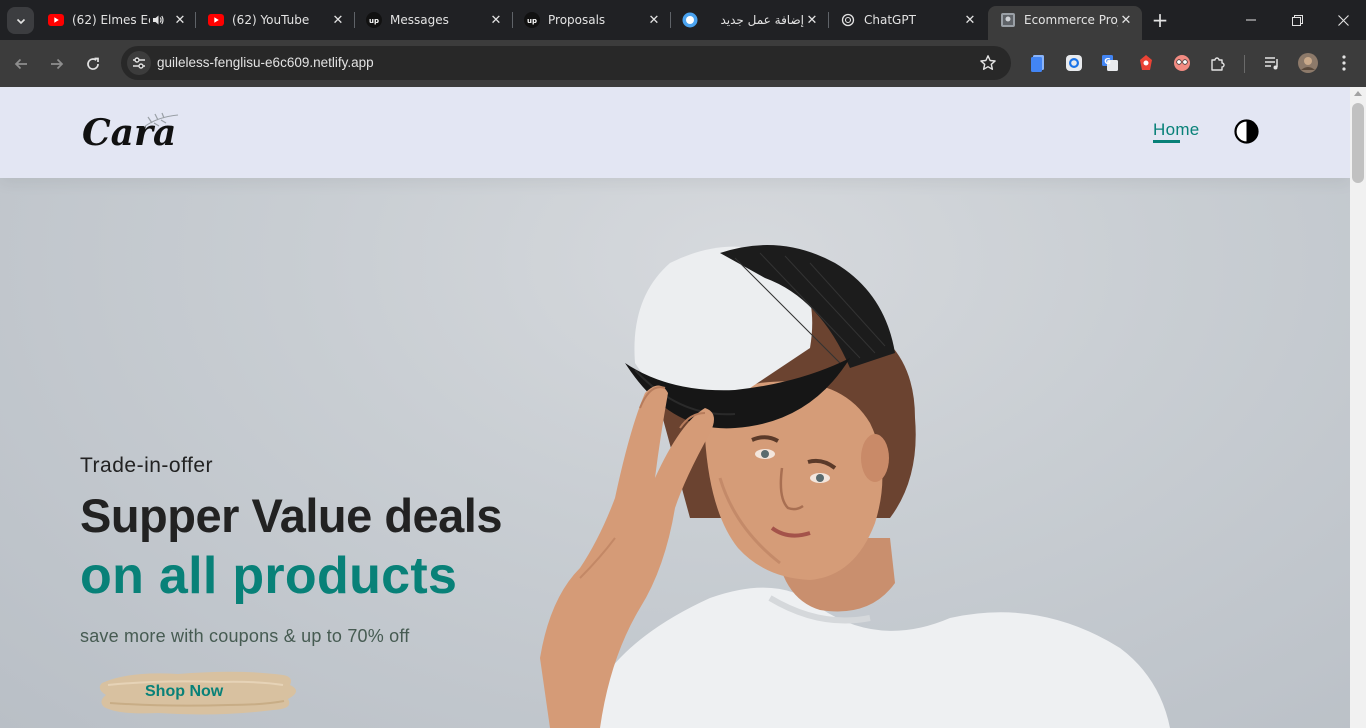 The width and height of the screenshot is (1366, 728). Describe the element at coordinates (988, 63) in the screenshot. I see `bookmark-star-icon` at that location.